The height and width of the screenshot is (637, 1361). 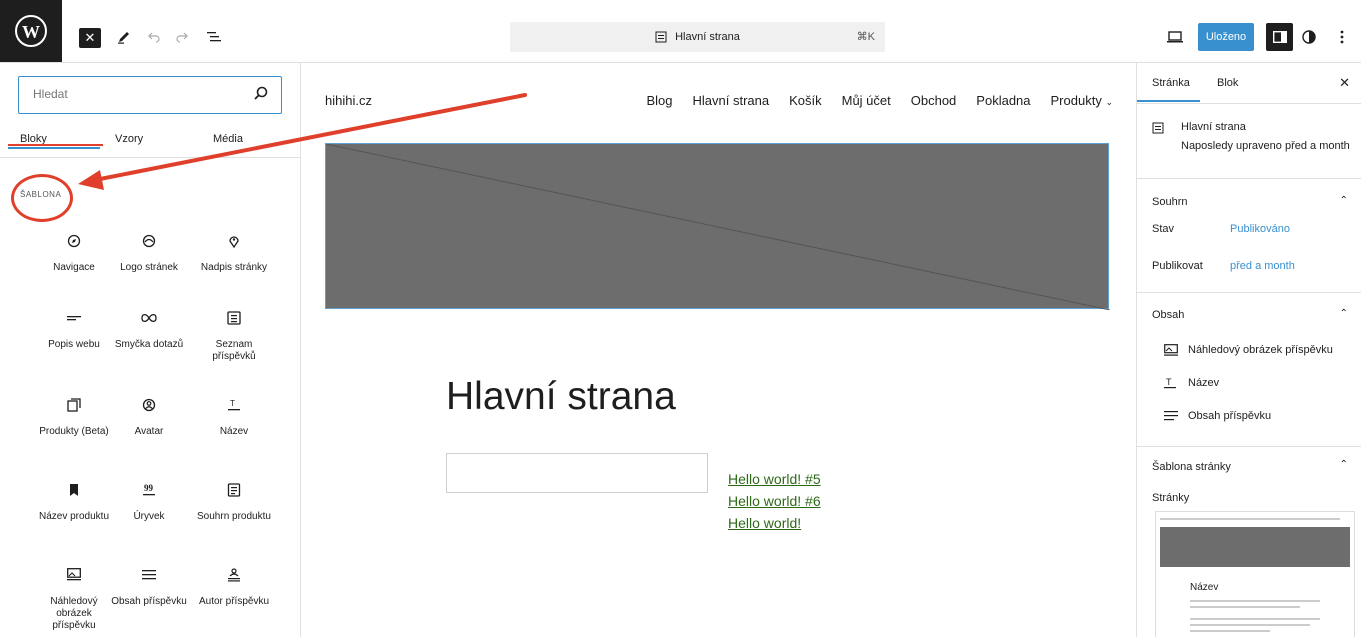 I want to click on settings-sidebar-toggle-icon, so click(x=1279, y=37).